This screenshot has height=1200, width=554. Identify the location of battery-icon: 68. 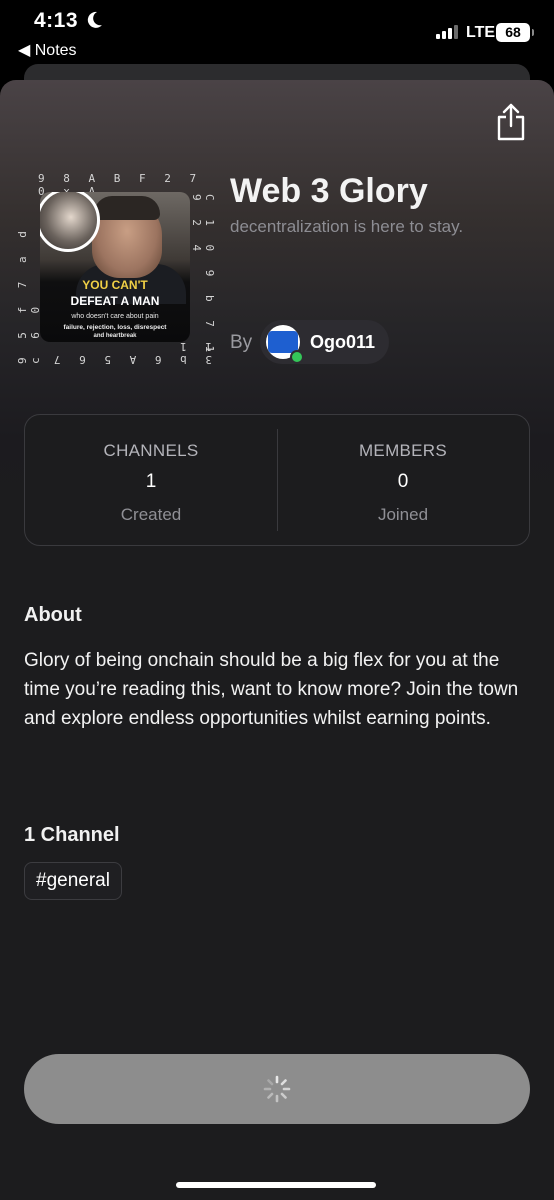
(515, 32).